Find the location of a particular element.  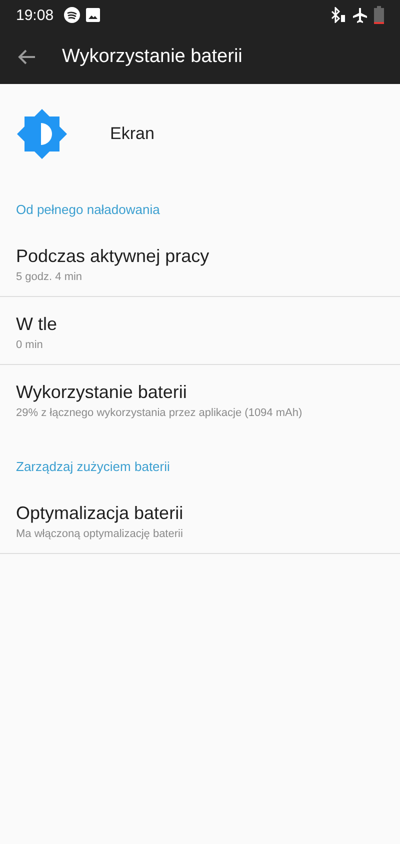

settings-item: Podczas aktywnej pracy 5 godz. 4 min is located at coordinates (200, 263).